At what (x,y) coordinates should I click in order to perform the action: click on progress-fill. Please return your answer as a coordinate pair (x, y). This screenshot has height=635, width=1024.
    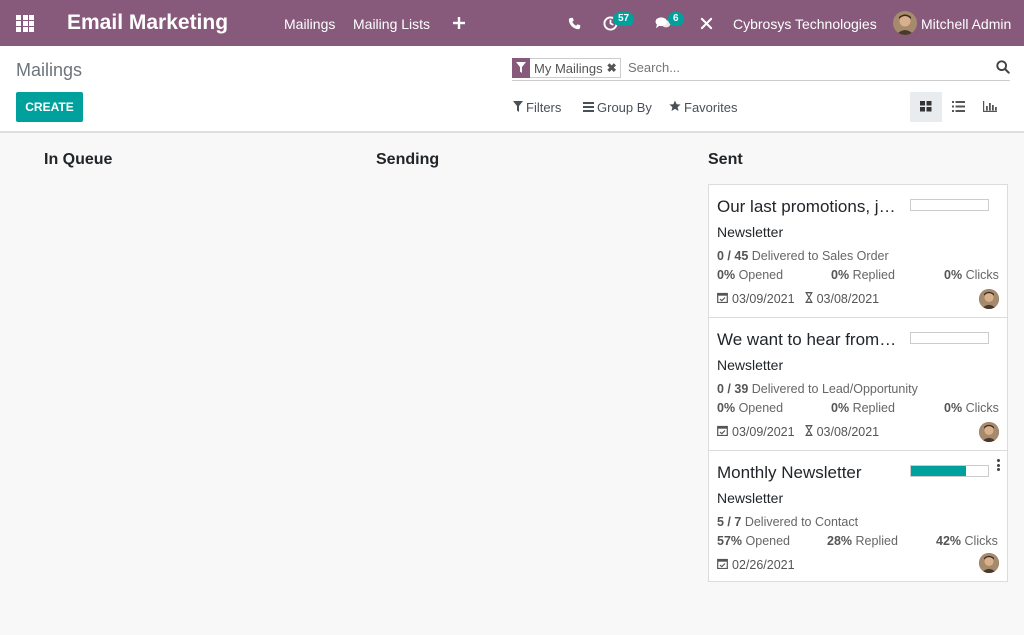
    Looking at the image, I should click on (938, 471).